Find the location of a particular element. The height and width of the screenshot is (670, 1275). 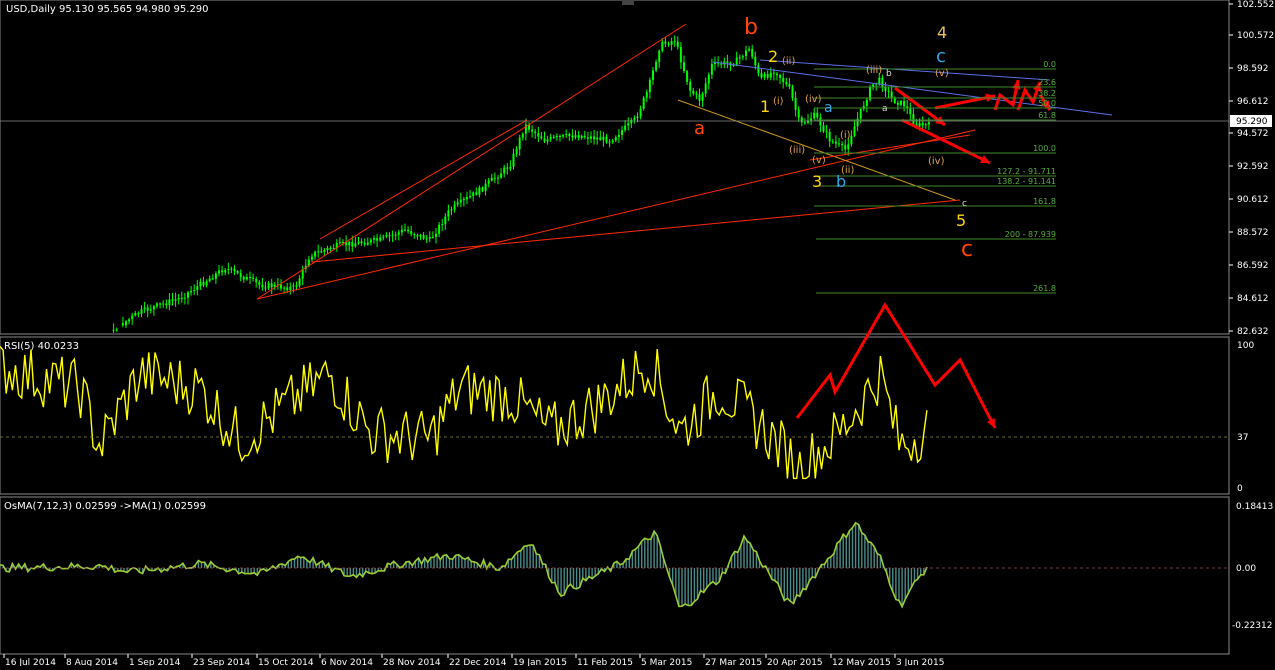

subwave-iv: (iv) is located at coordinates (813, 99).